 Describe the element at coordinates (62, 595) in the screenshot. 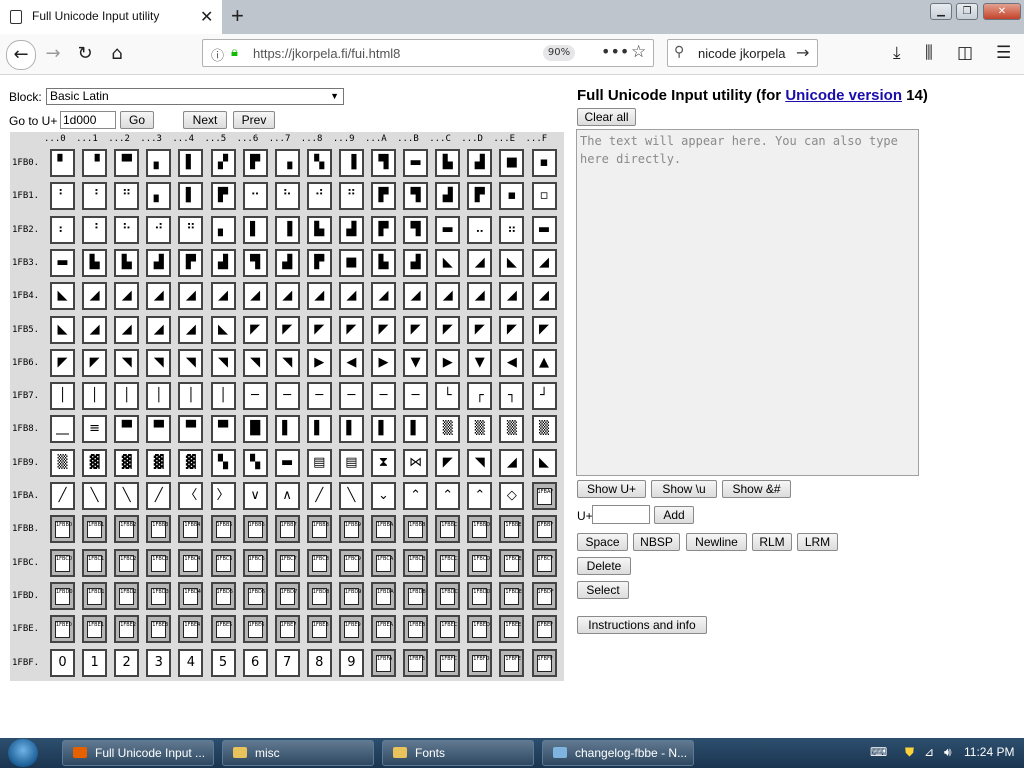

I see `char-cell: 1FBD0` at that location.